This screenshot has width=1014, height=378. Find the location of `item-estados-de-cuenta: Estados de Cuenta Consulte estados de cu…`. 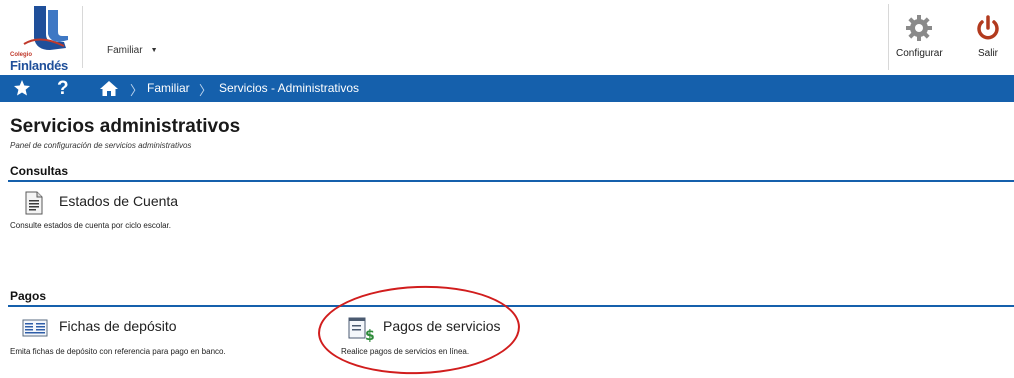

item-estados-de-cuenta: Estados de Cuenta Consulte estados de cu… is located at coordinates (130, 211).